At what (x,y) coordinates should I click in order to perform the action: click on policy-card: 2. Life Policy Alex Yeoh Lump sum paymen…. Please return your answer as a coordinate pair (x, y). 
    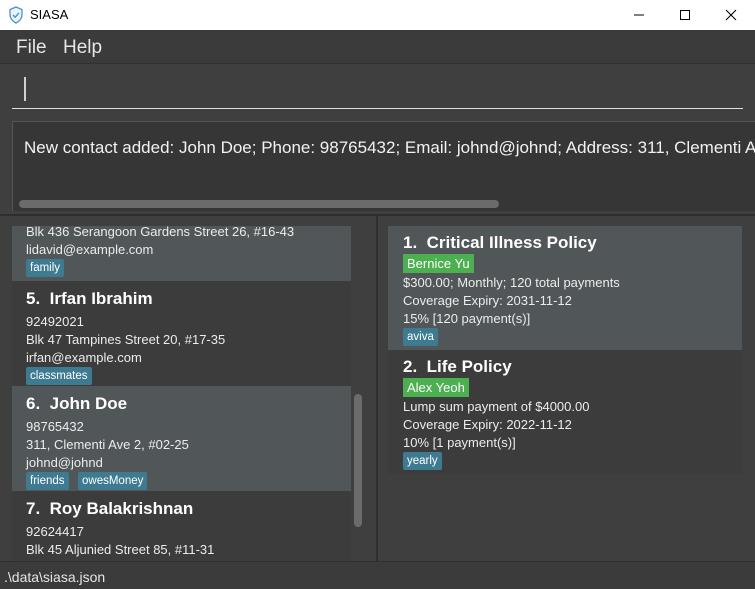
    Looking at the image, I should click on (565, 412).